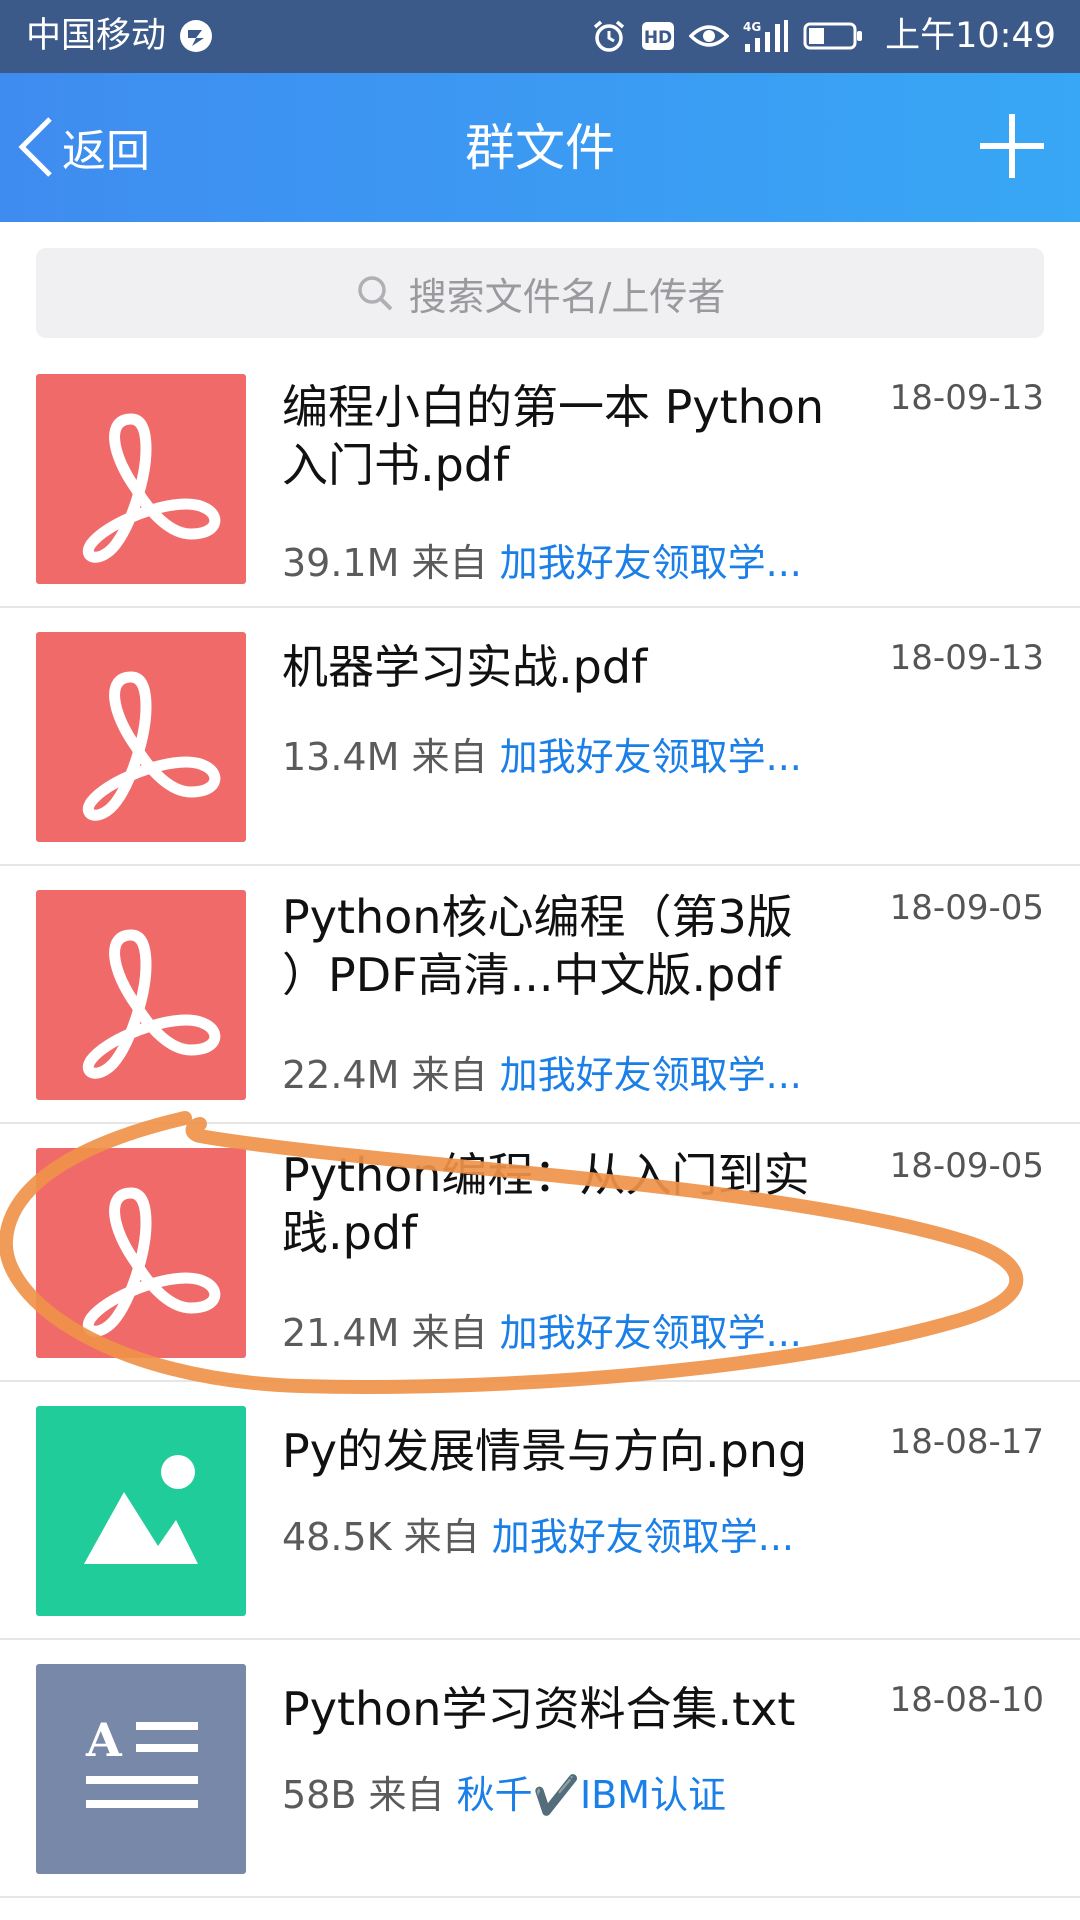 This screenshot has width=1080, height=1920. What do you see at coordinates (319, 1795) in the screenshot?
I see `file-size: 58B` at bounding box center [319, 1795].